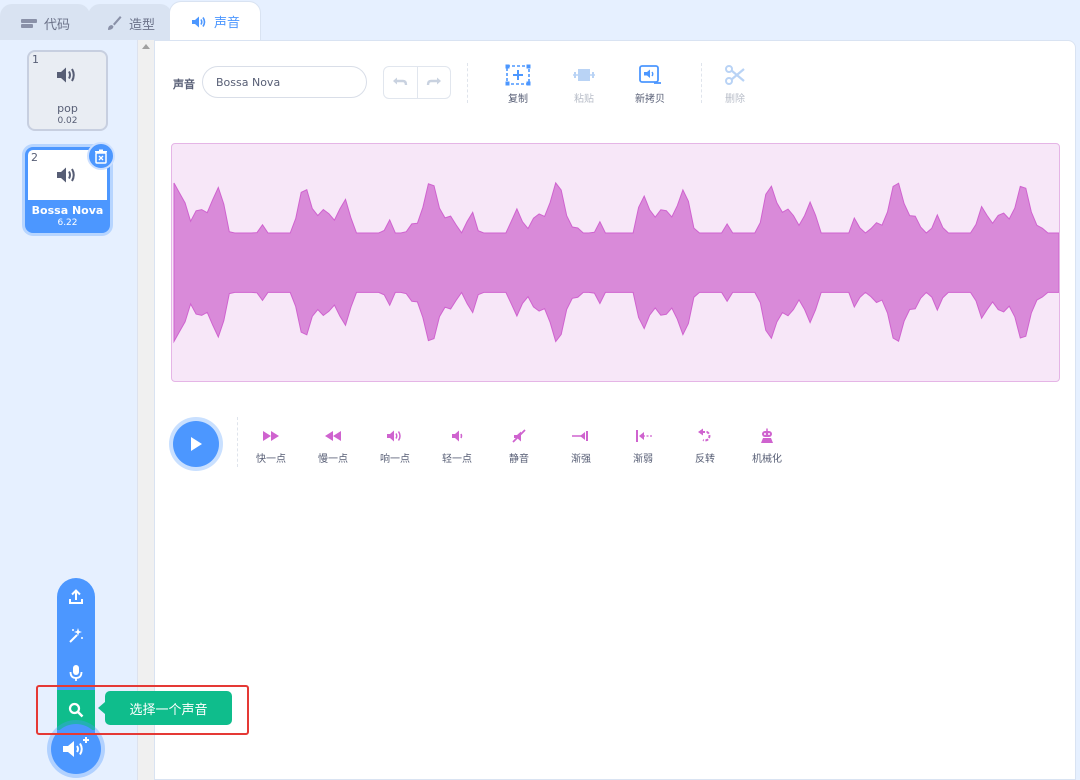  I want to click on upload-icon, so click(76, 596).